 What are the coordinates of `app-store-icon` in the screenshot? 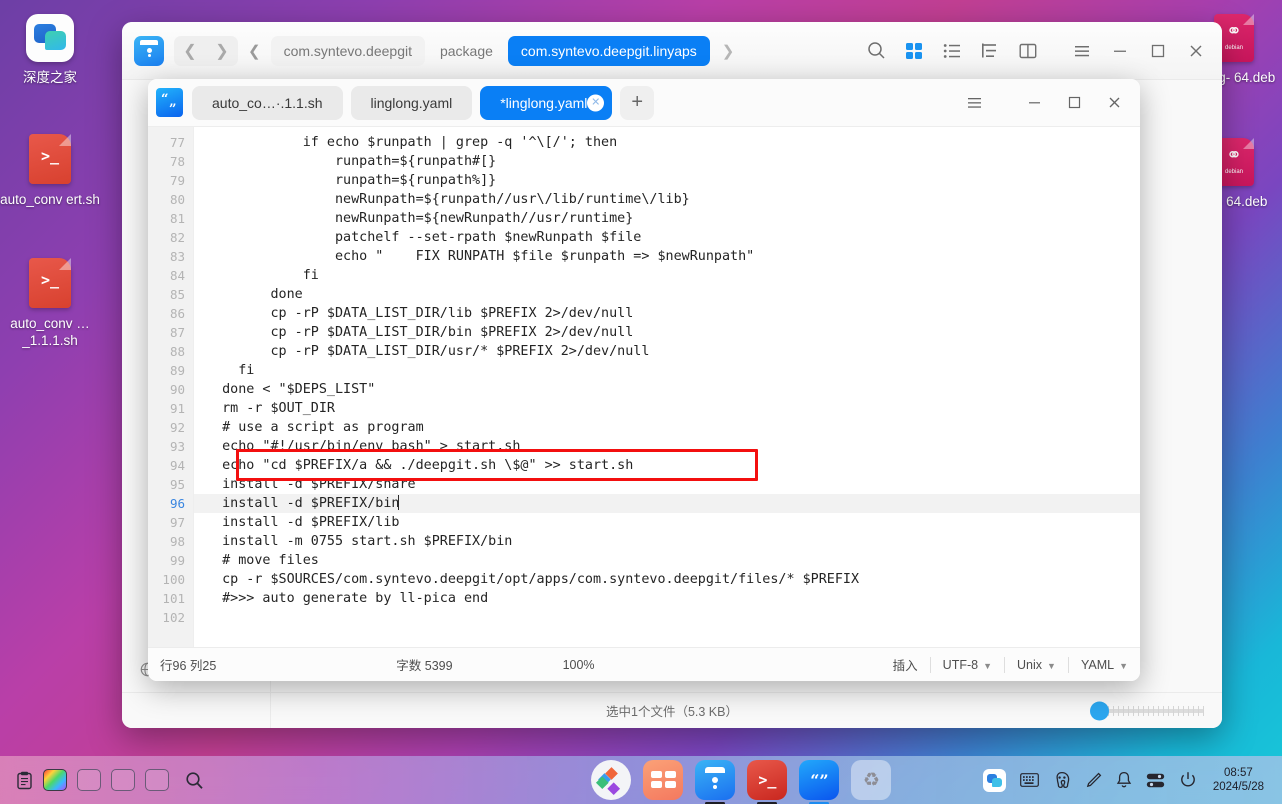 It's located at (663, 780).